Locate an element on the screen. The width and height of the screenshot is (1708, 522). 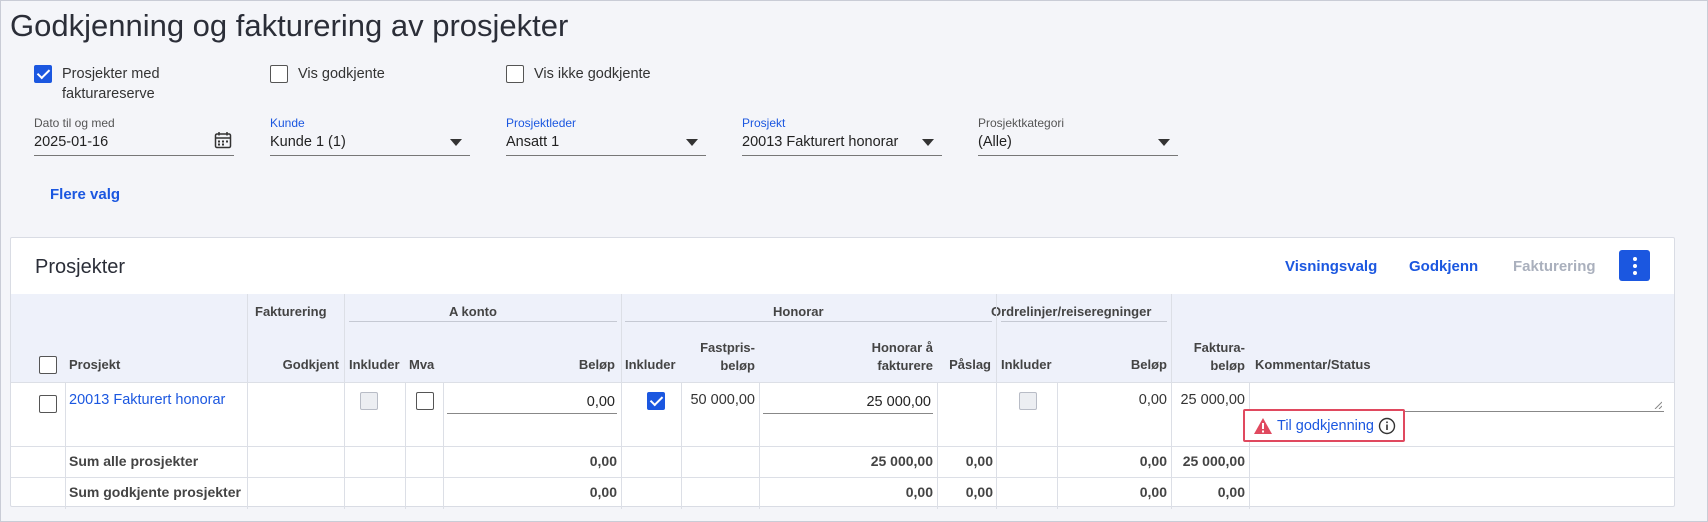
col-header-honorar-inkluder: Inkluder is located at coordinates (650, 364).